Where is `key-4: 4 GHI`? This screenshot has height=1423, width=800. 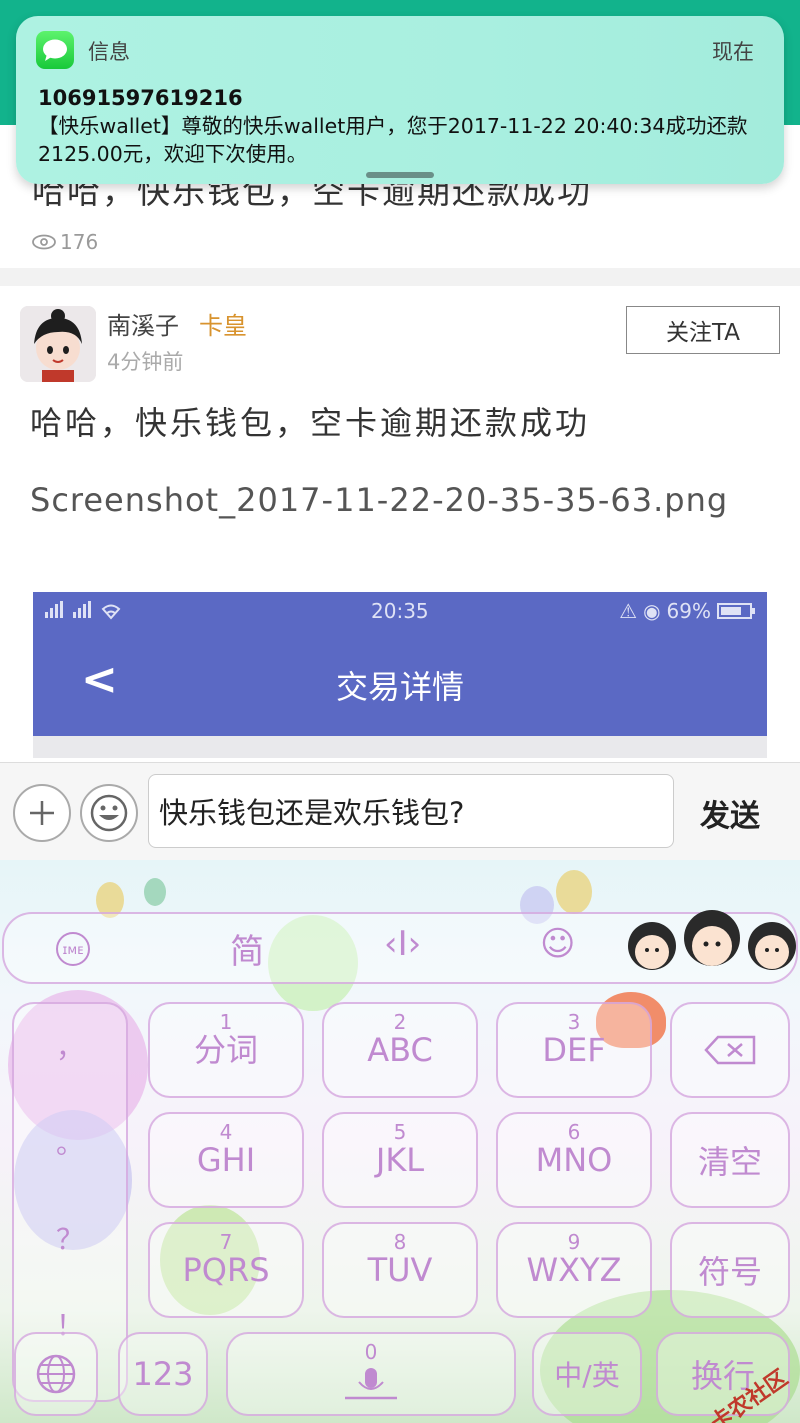 key-4: 4 GHI is located at coordinates (226, 1160).